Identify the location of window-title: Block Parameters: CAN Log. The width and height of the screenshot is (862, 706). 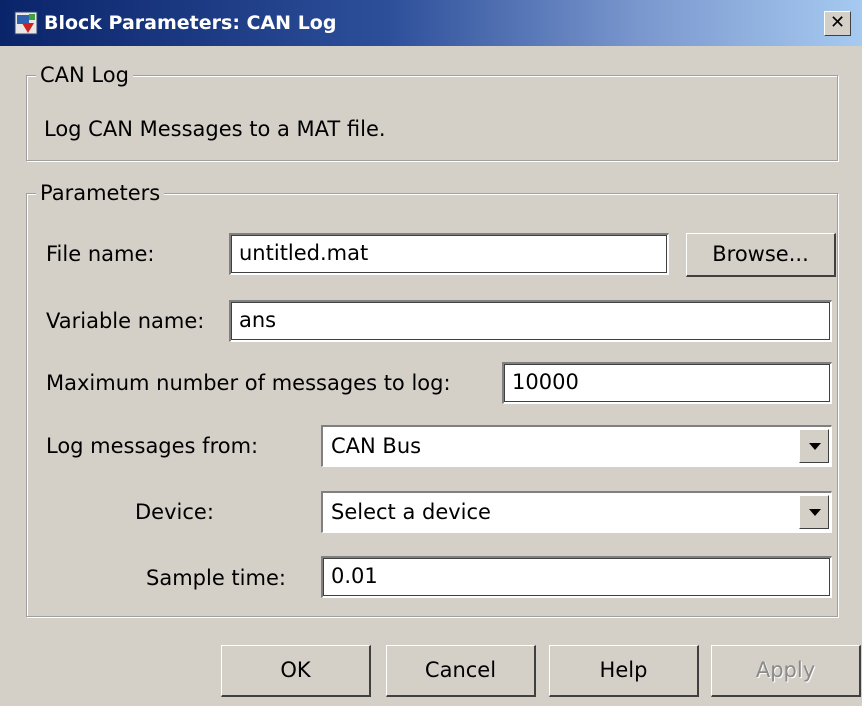
(190, 23).